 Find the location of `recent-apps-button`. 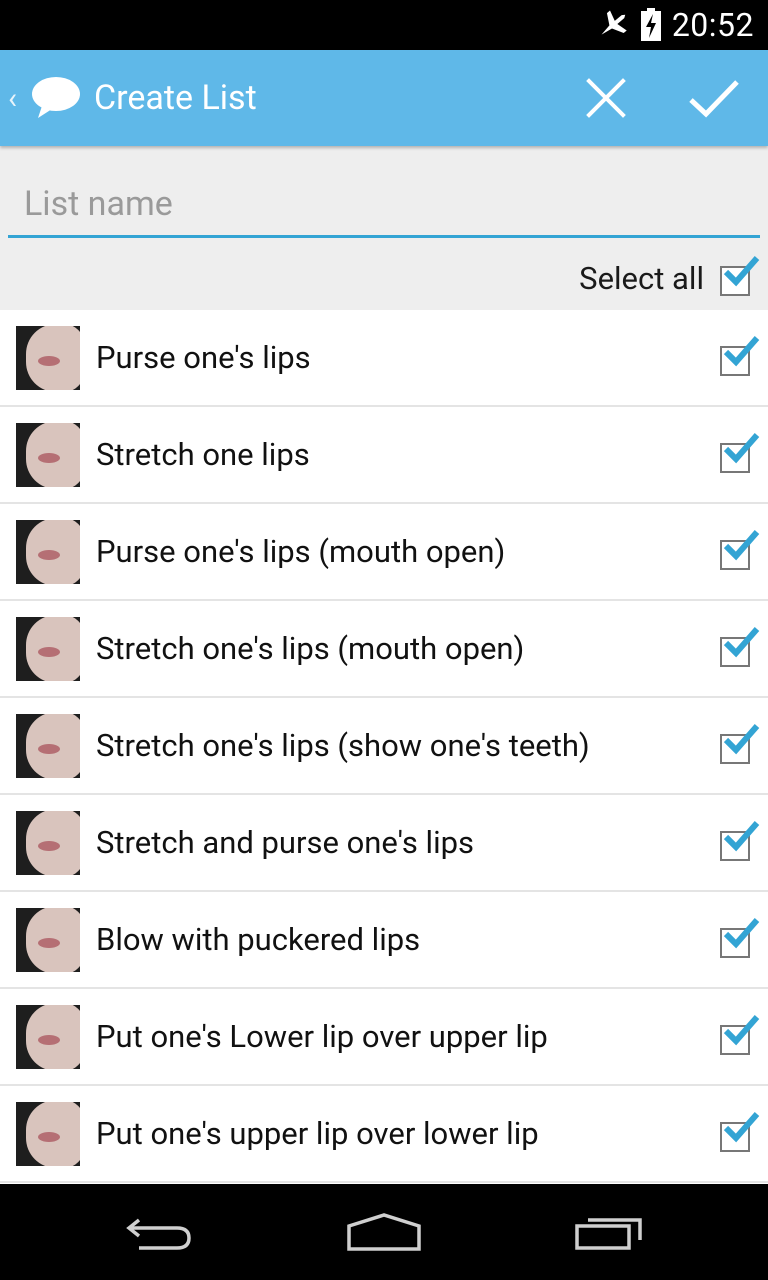

recent-apps-button is located at coordinates (610, 1232).